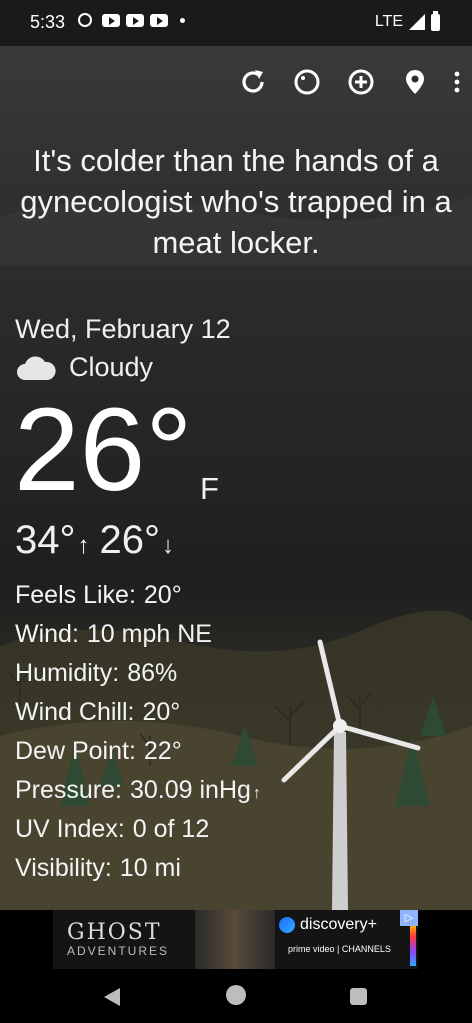  What do you see at coordinates (67, 673) in the screenshot?
I see `detail-label: Humidity:` at bounding box center [67, 673].